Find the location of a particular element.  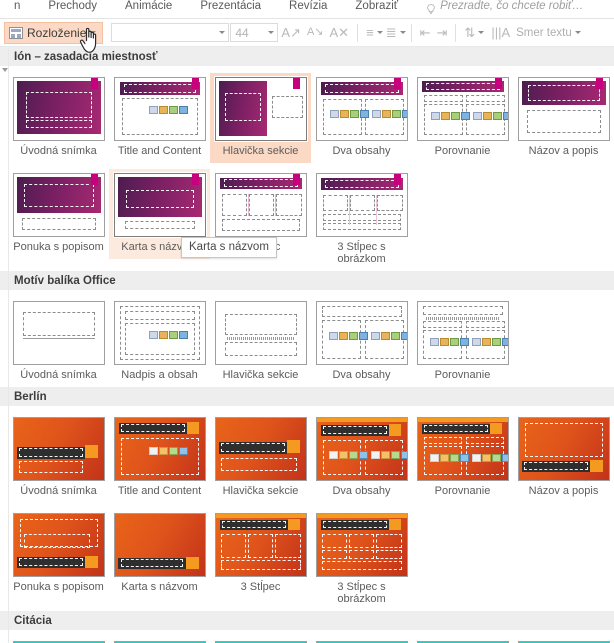

grow-font-icon: A↗ is located at coordinates (291, 32).